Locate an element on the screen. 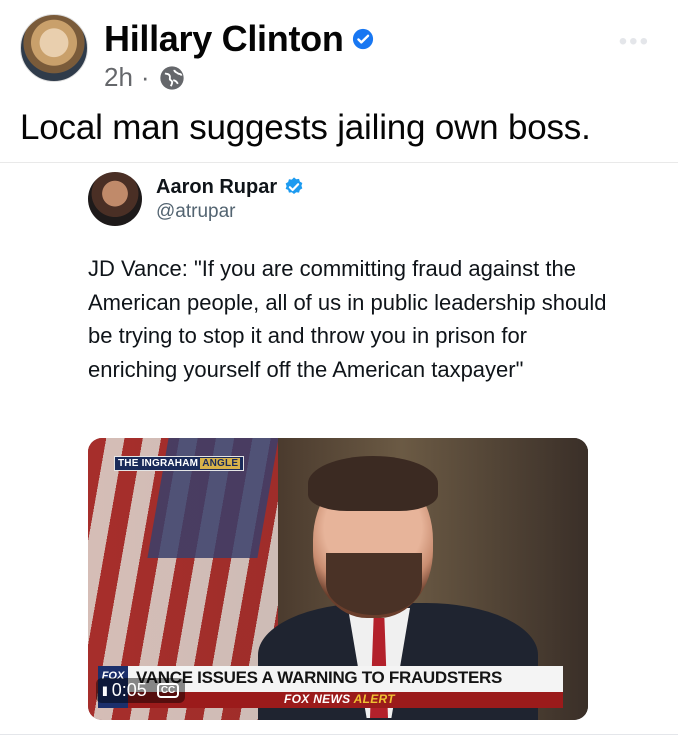 The height and width of the screenshot is (750, 678). tweet-names: Aaron Rupar @atrupar is located at coordinates (230, 199).